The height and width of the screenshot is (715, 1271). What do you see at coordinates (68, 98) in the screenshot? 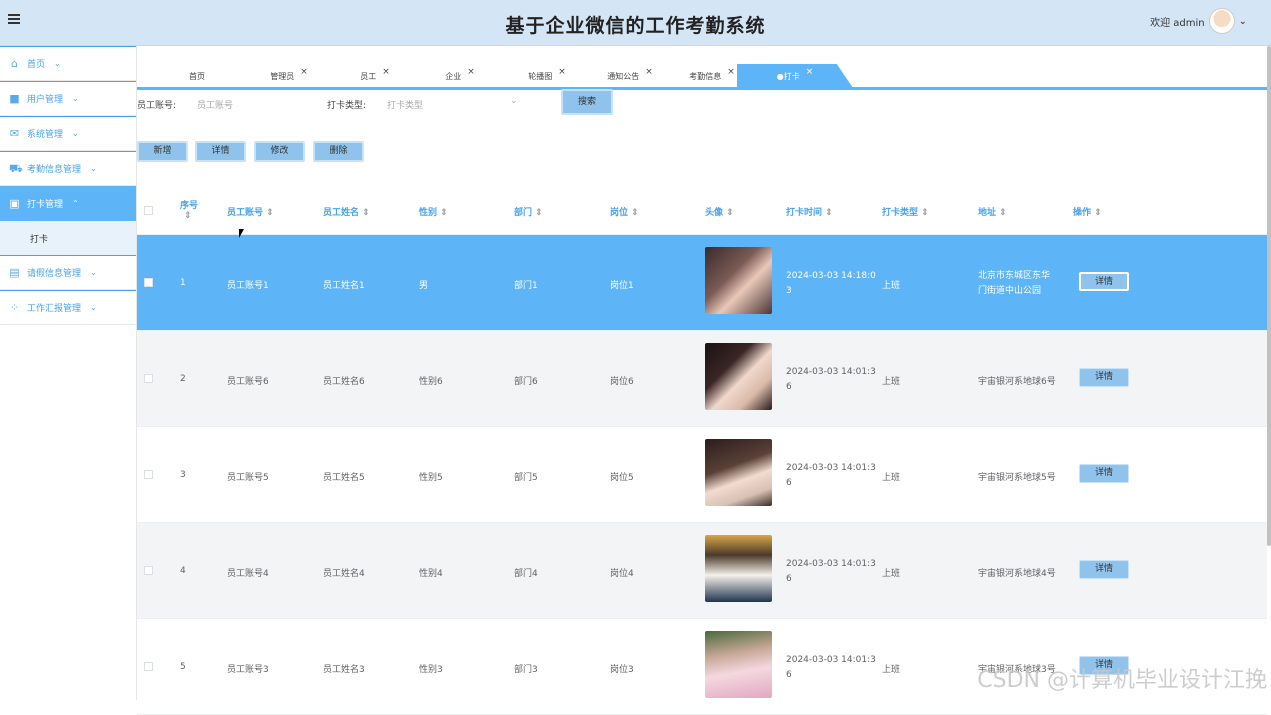
I see `sidebar-item-users: ■用户管理⌄` at bounding box center [68, 98].